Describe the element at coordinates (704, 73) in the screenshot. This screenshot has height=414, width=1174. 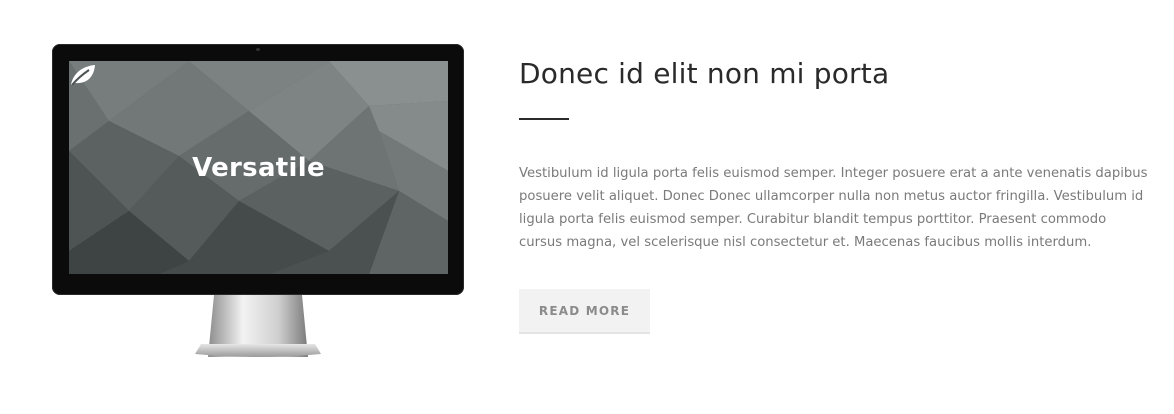
I see `article-title: Donec id elit non mi porta` at that location.